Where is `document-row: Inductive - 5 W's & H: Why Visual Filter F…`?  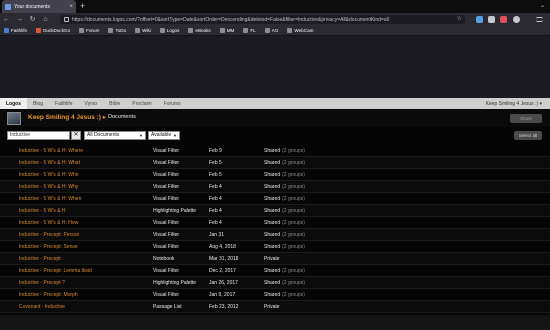 document-row: Inductive - 5 W's & H: Why Visual Filter F… is located at coordinates (275, 187).